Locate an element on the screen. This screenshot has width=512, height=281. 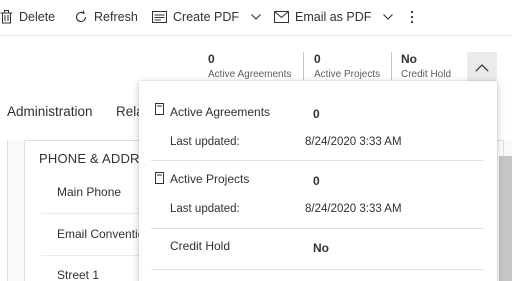
refresh-icon is located at coordinates (81, 16).